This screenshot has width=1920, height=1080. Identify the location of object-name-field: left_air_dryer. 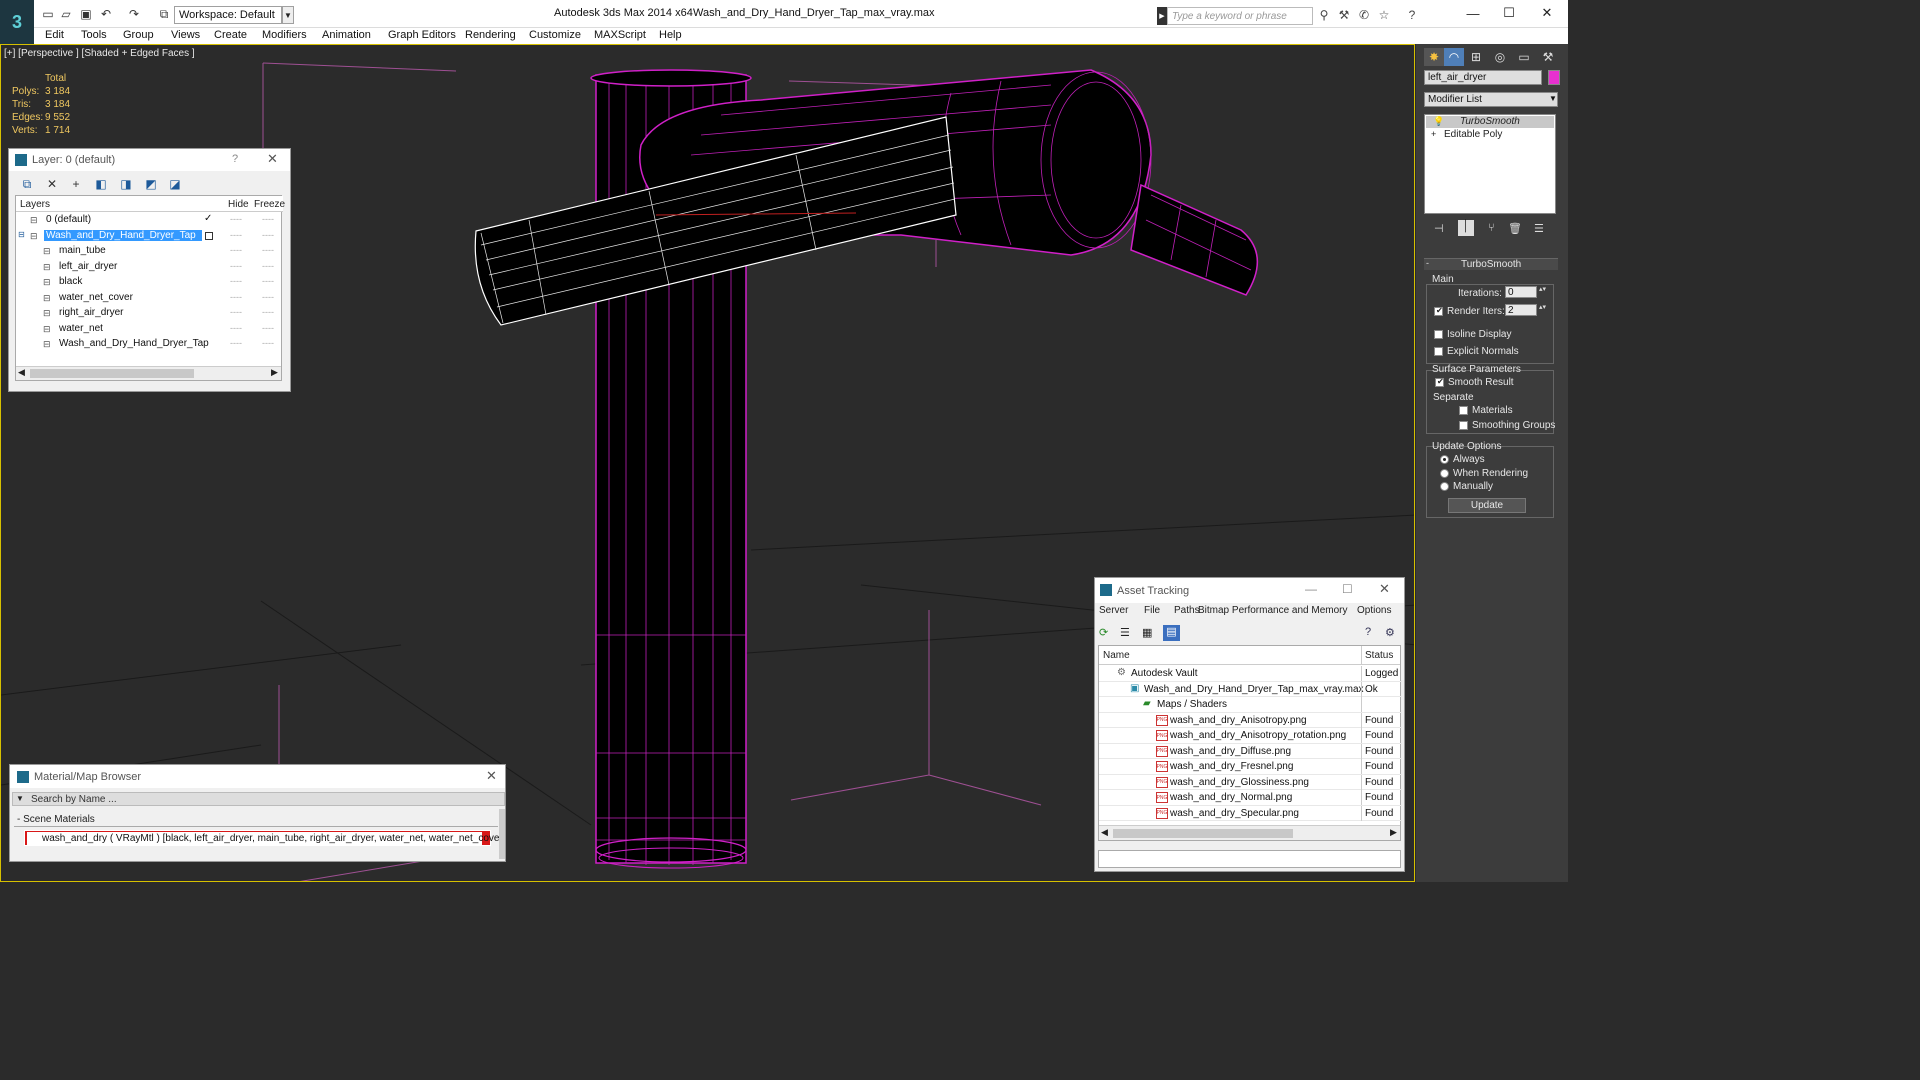
(1483, 77).